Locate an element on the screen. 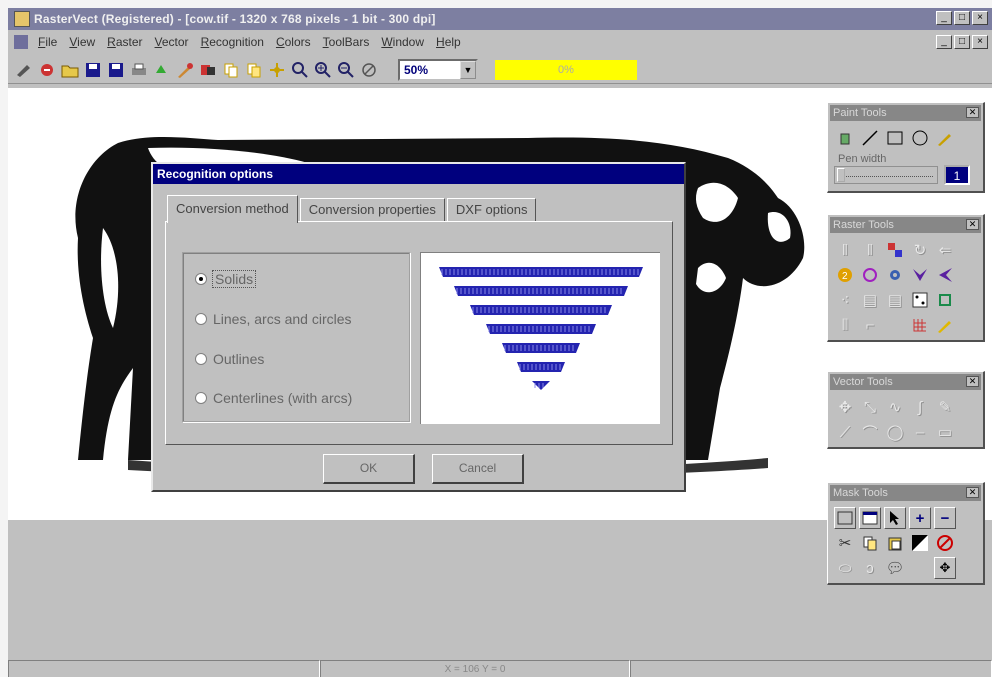 The width and height of the screenshot is (992, 677). tab-dxf-options: DXF options is located at coordinates (491, 210).